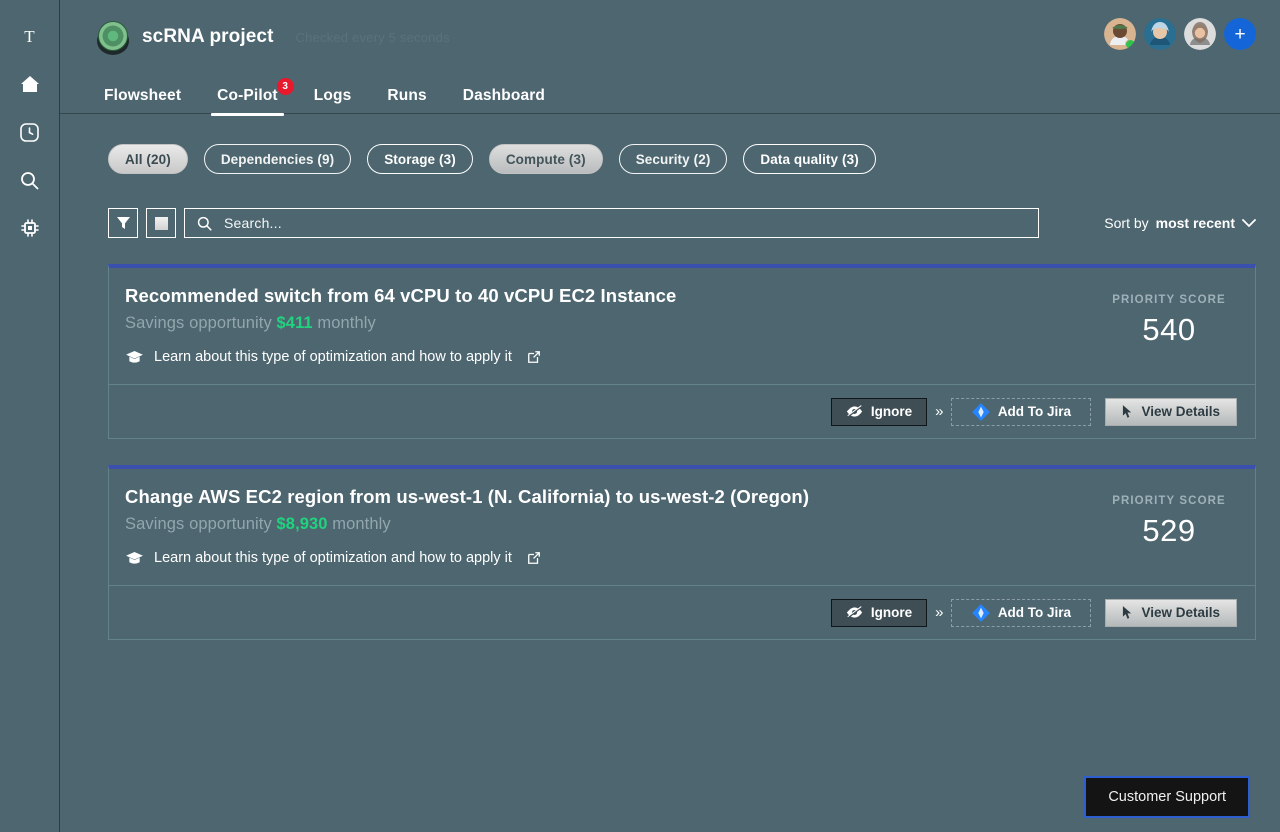 This screenshot has width=1280, height=832. Describe the element at coordinates (285, 86) in the screenshot. I see `tab-badge-count: 3` at that location.